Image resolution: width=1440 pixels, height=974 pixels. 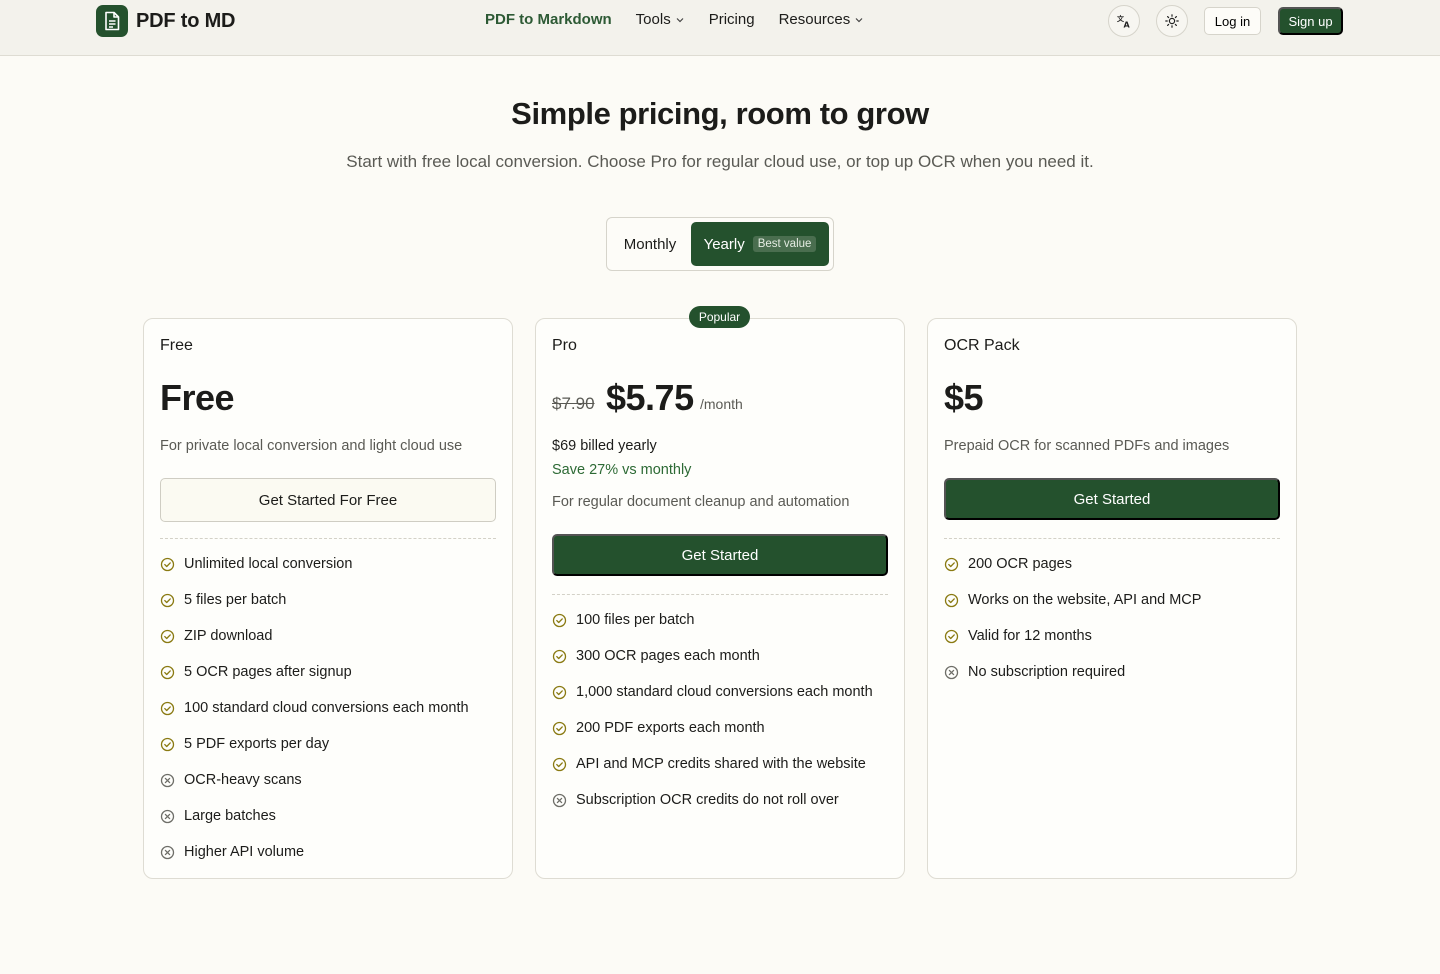 I want to click on feature-item: 100 files per batch, so click(x=712, y=620).